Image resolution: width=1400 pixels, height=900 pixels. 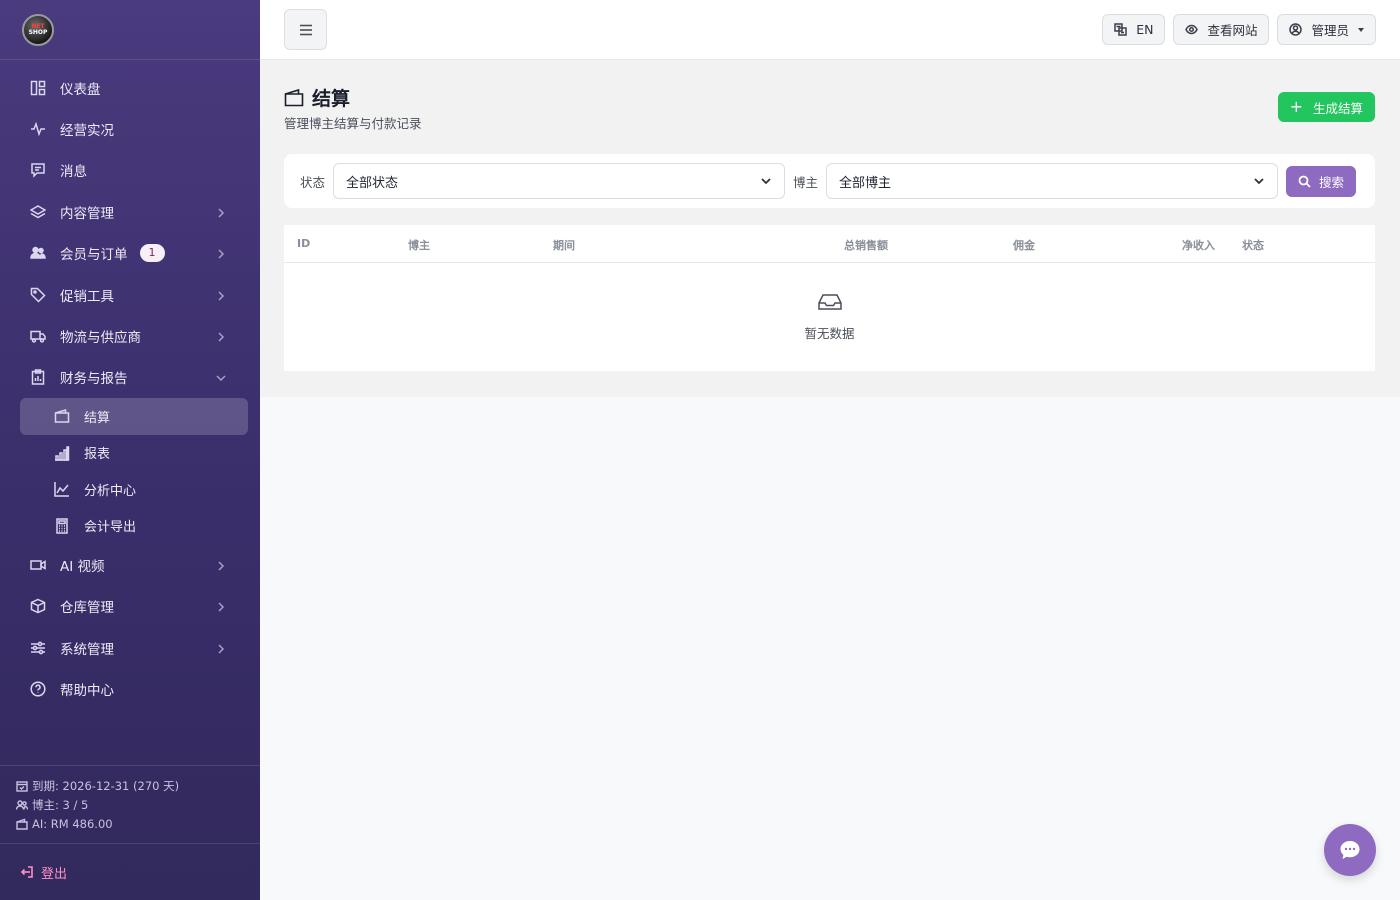 I want to click on sidebar-subitem-label: 分析中心, so click(x=110, y=491).